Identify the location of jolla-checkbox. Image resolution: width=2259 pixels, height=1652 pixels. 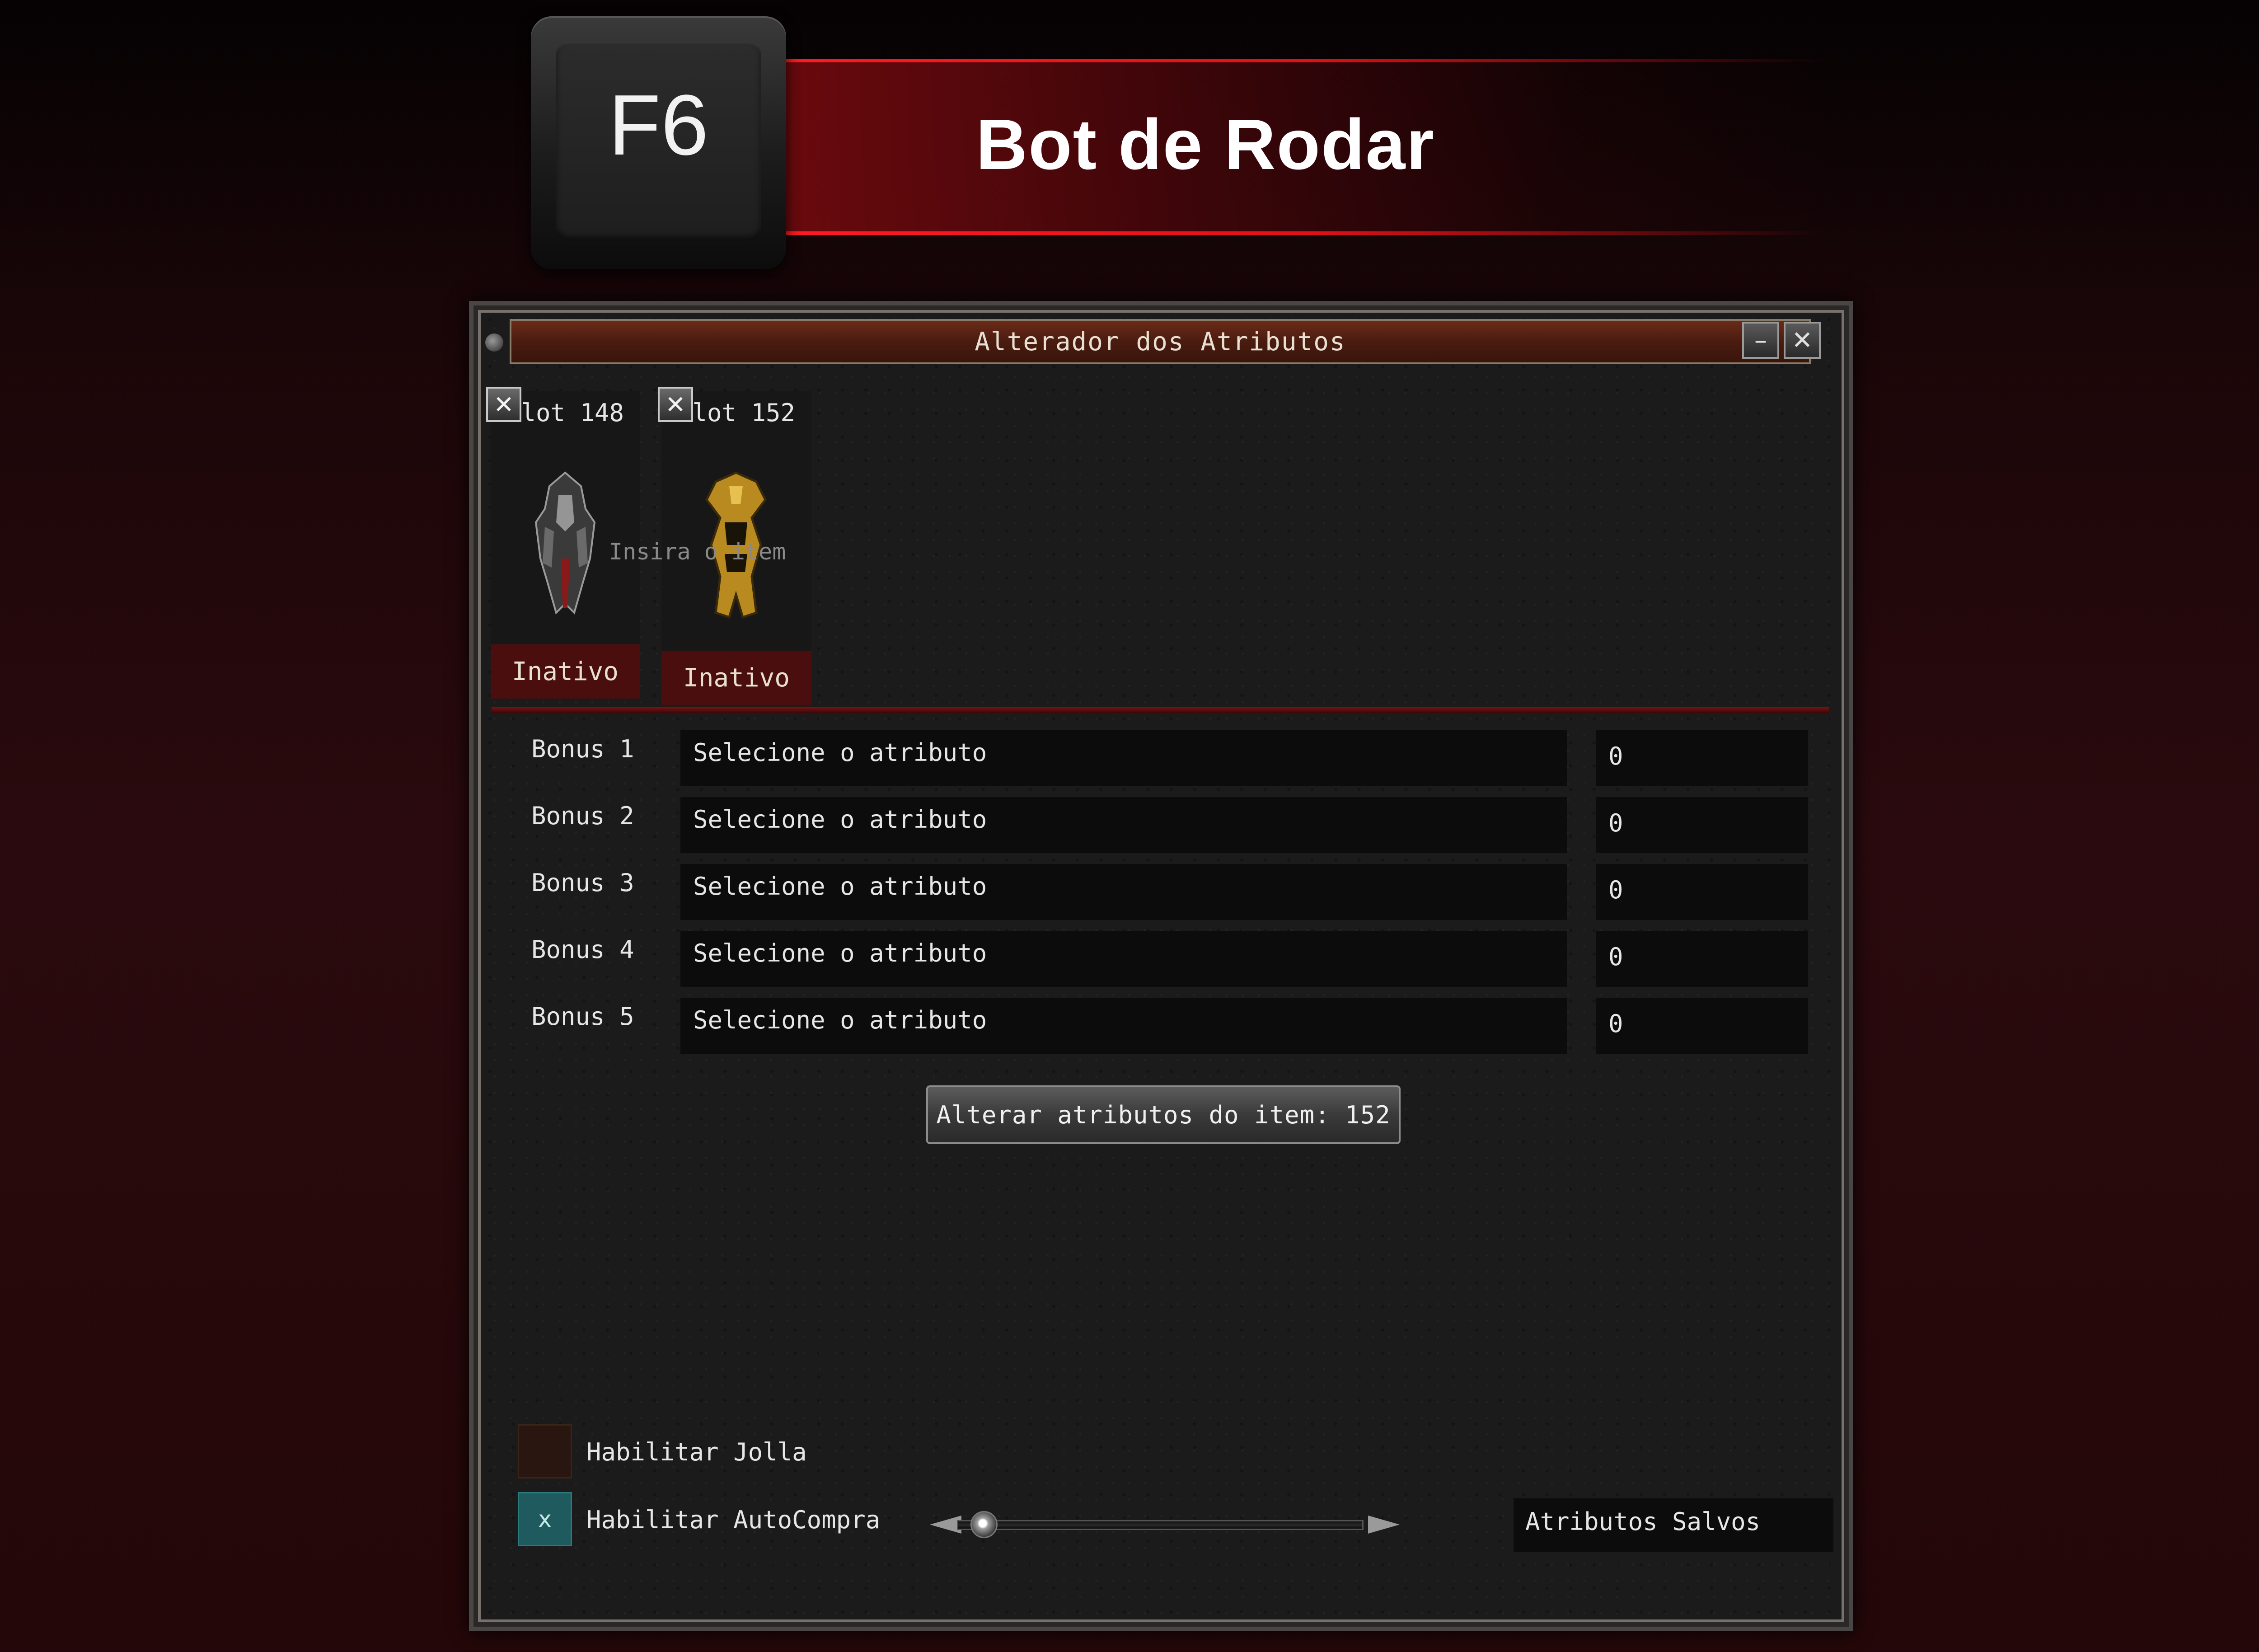
(545, 1451).